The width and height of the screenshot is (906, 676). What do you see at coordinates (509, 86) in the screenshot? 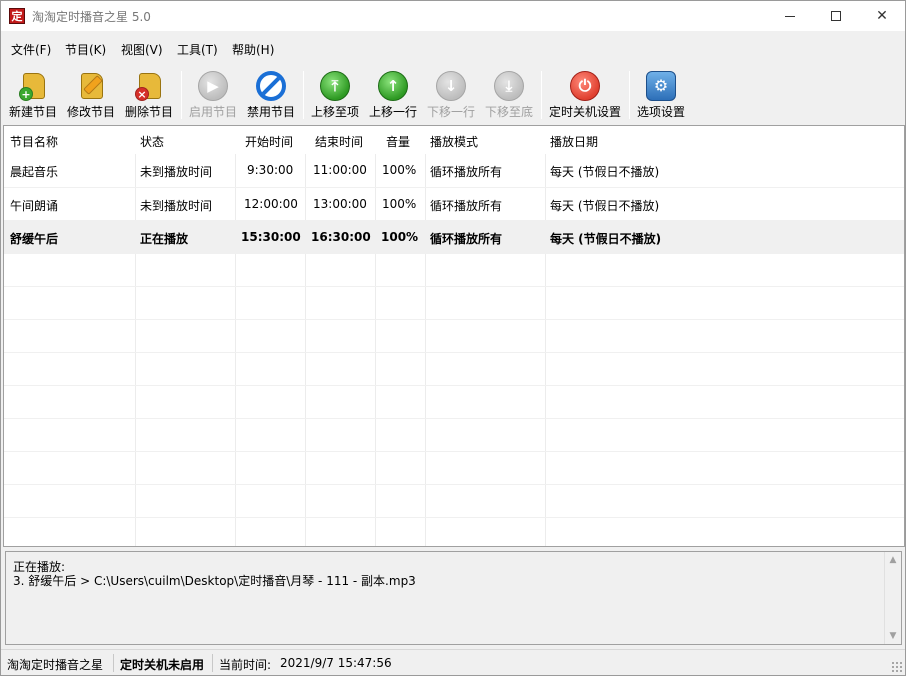
I see `move-bottom-icon: ⤓` at bounding box center [509, 86].